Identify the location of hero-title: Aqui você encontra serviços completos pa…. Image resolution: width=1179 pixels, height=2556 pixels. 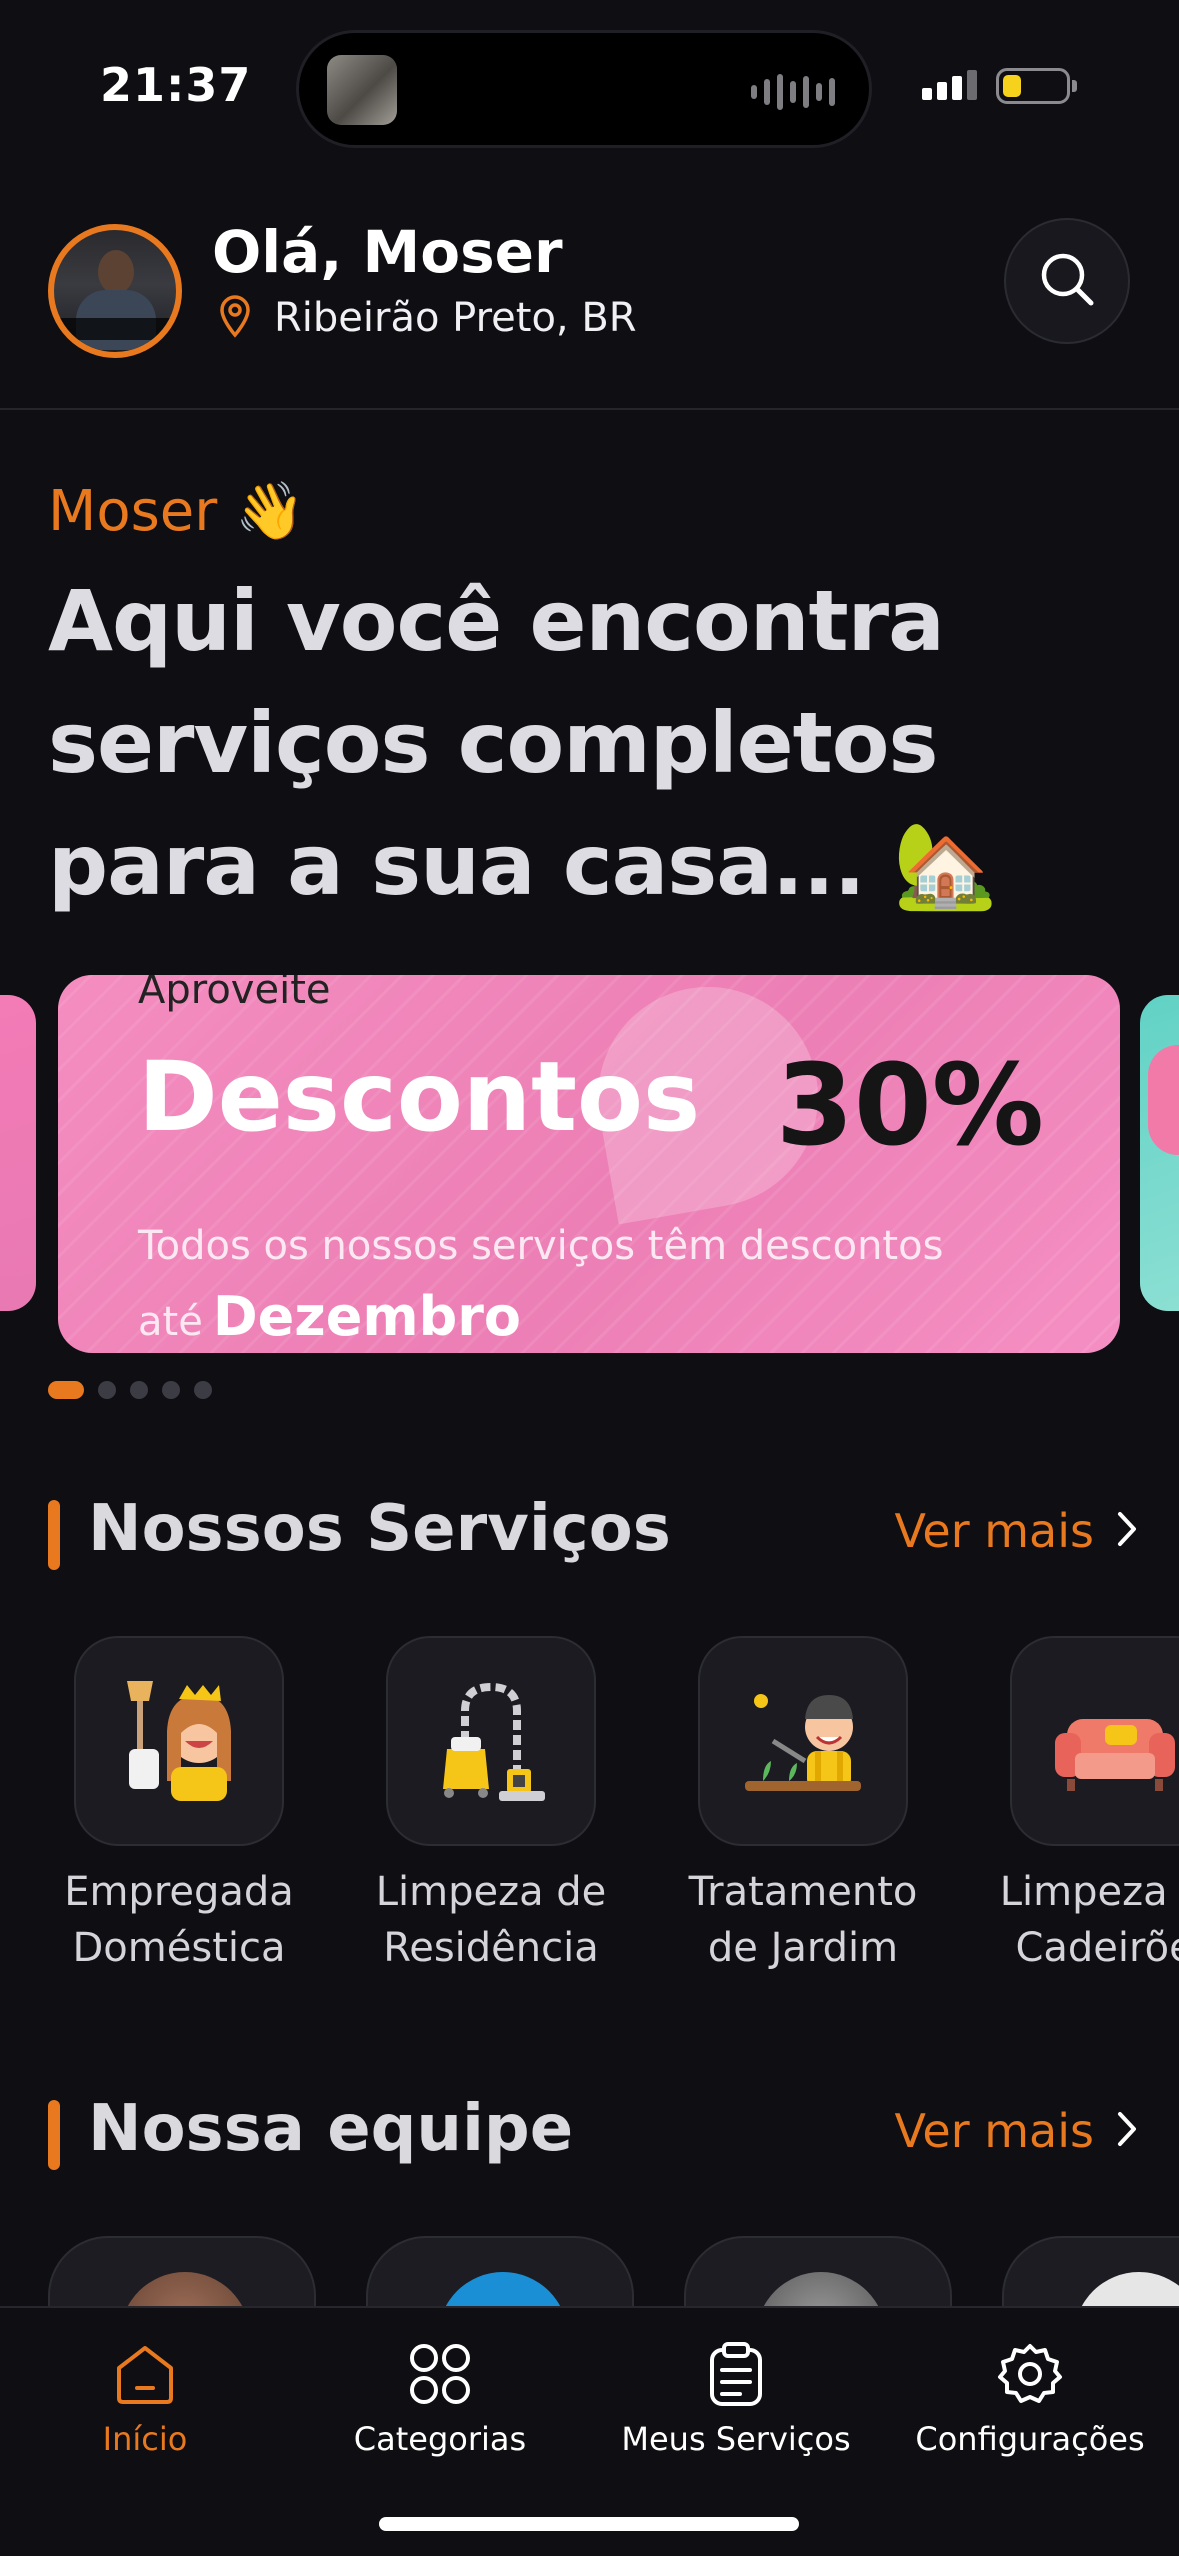
(523, 743).